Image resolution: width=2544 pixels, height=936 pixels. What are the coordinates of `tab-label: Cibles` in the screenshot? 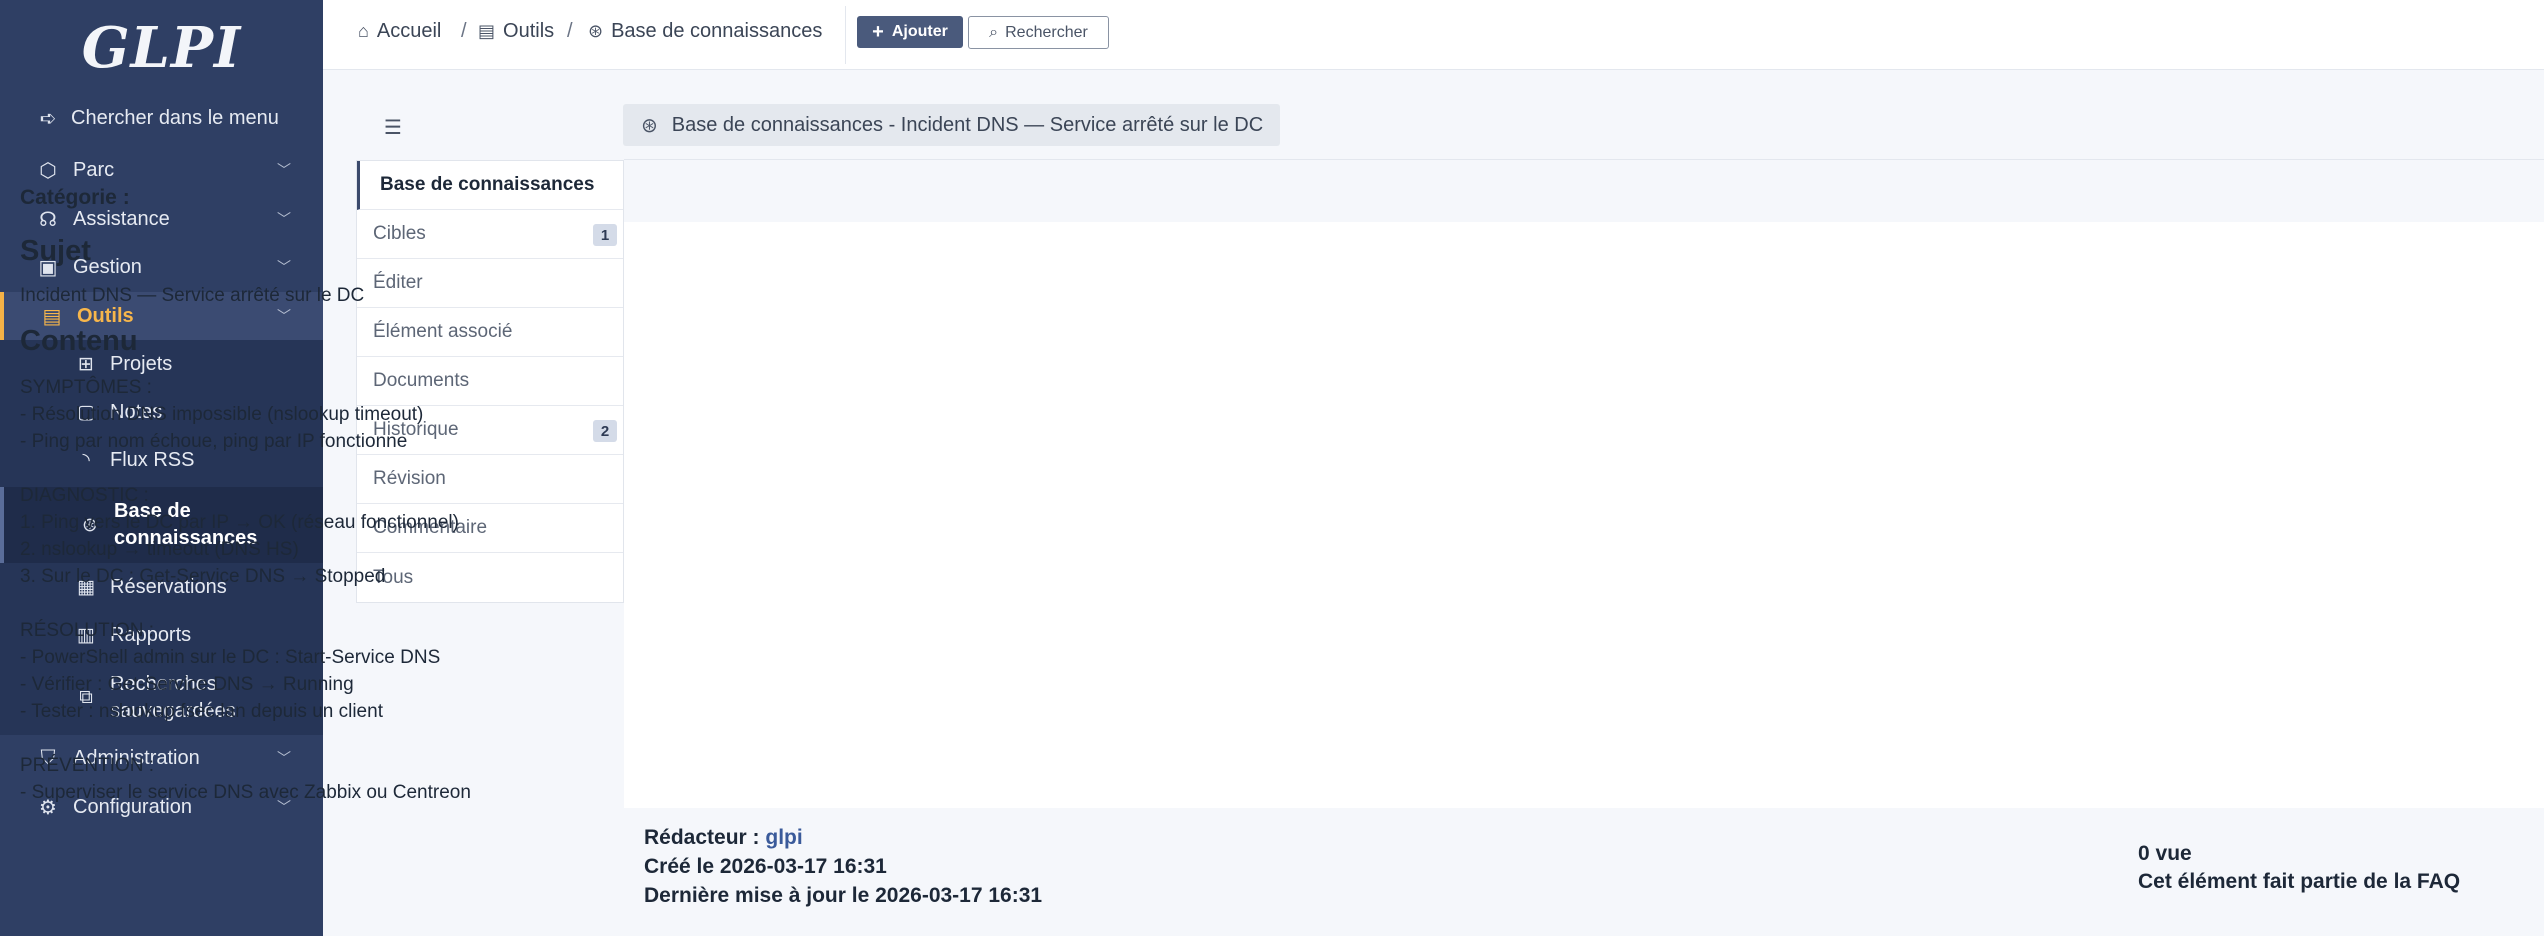 It's located at (399, 233).